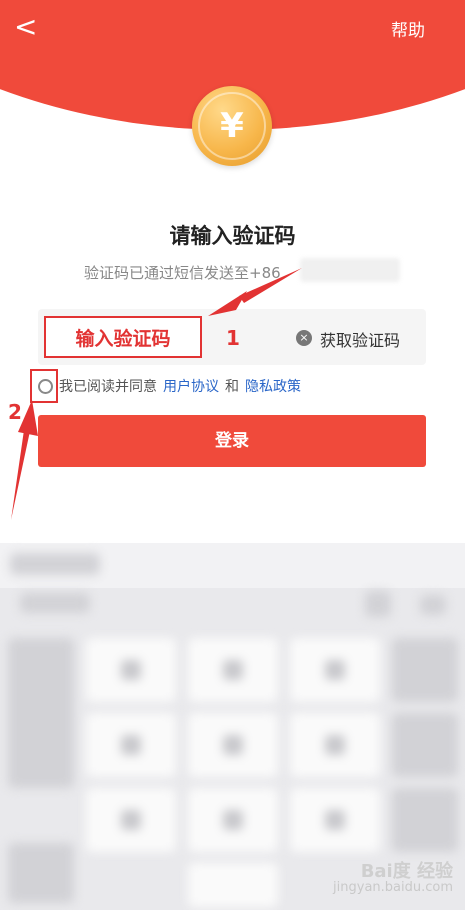  Describe the element at coordinates (406, 871) in the screenshot. I see `watermark-brand: Bai度 经验` at that location.